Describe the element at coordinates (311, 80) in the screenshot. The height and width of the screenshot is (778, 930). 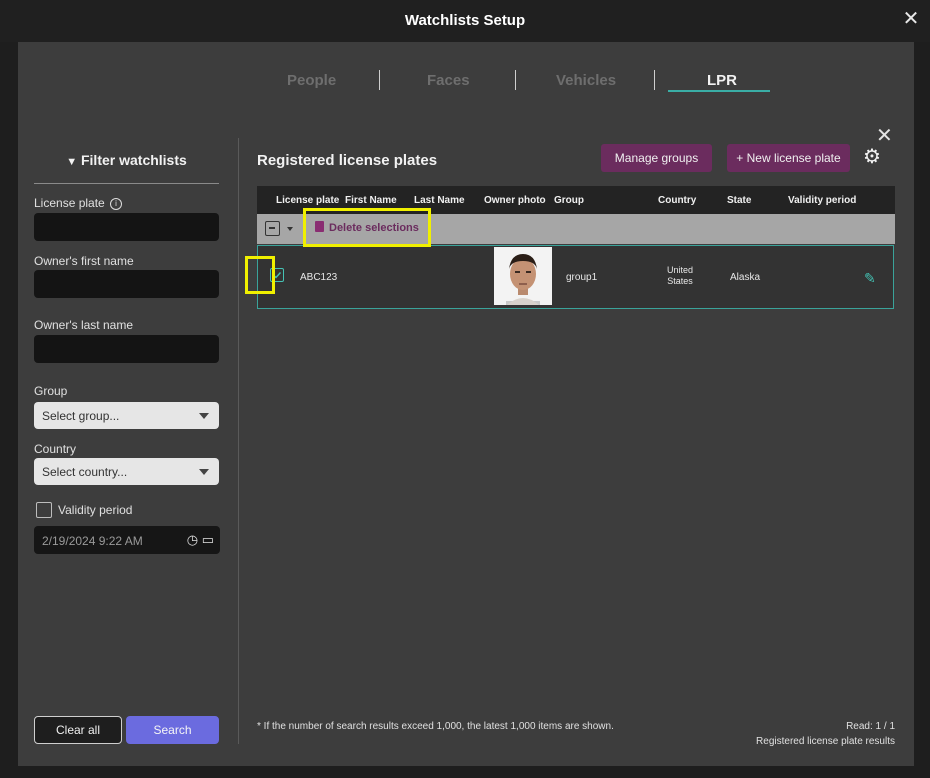
I see `tab-people: People` at that location.